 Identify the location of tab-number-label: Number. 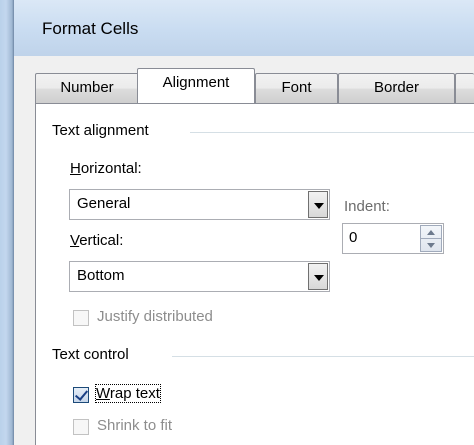
(87, 87).